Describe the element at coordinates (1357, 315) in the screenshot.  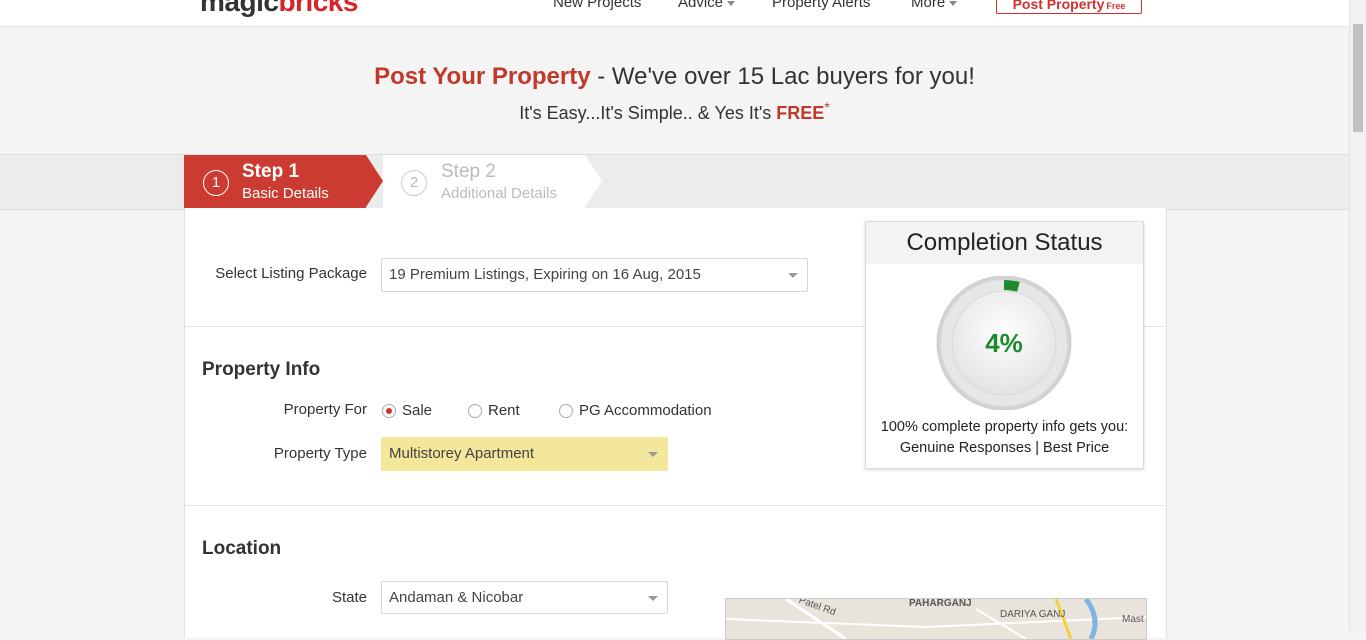
I see `page-scrollbar` at that location.